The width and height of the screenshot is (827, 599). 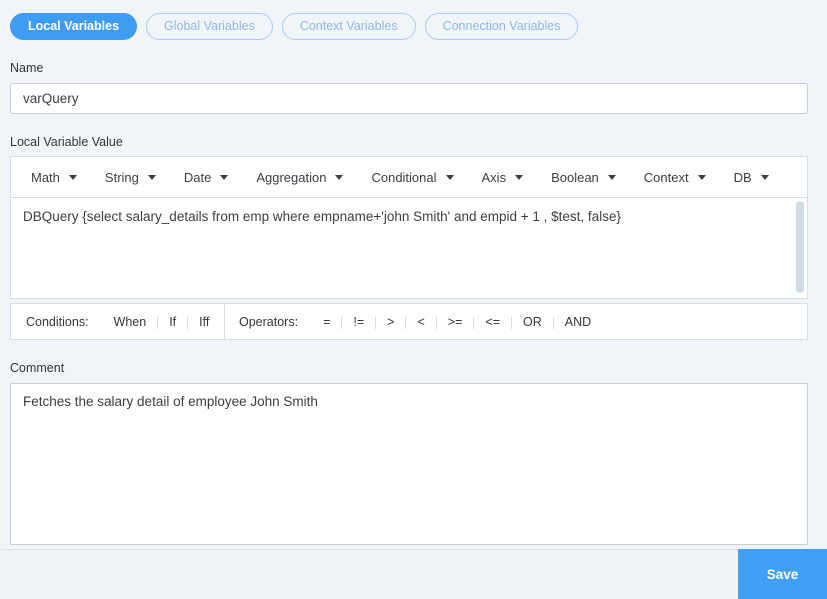 What do you see at coordinates (45, 177) in the screenshot?
I see `math-dropdown-label: Math` at bounding box center [45, 177].